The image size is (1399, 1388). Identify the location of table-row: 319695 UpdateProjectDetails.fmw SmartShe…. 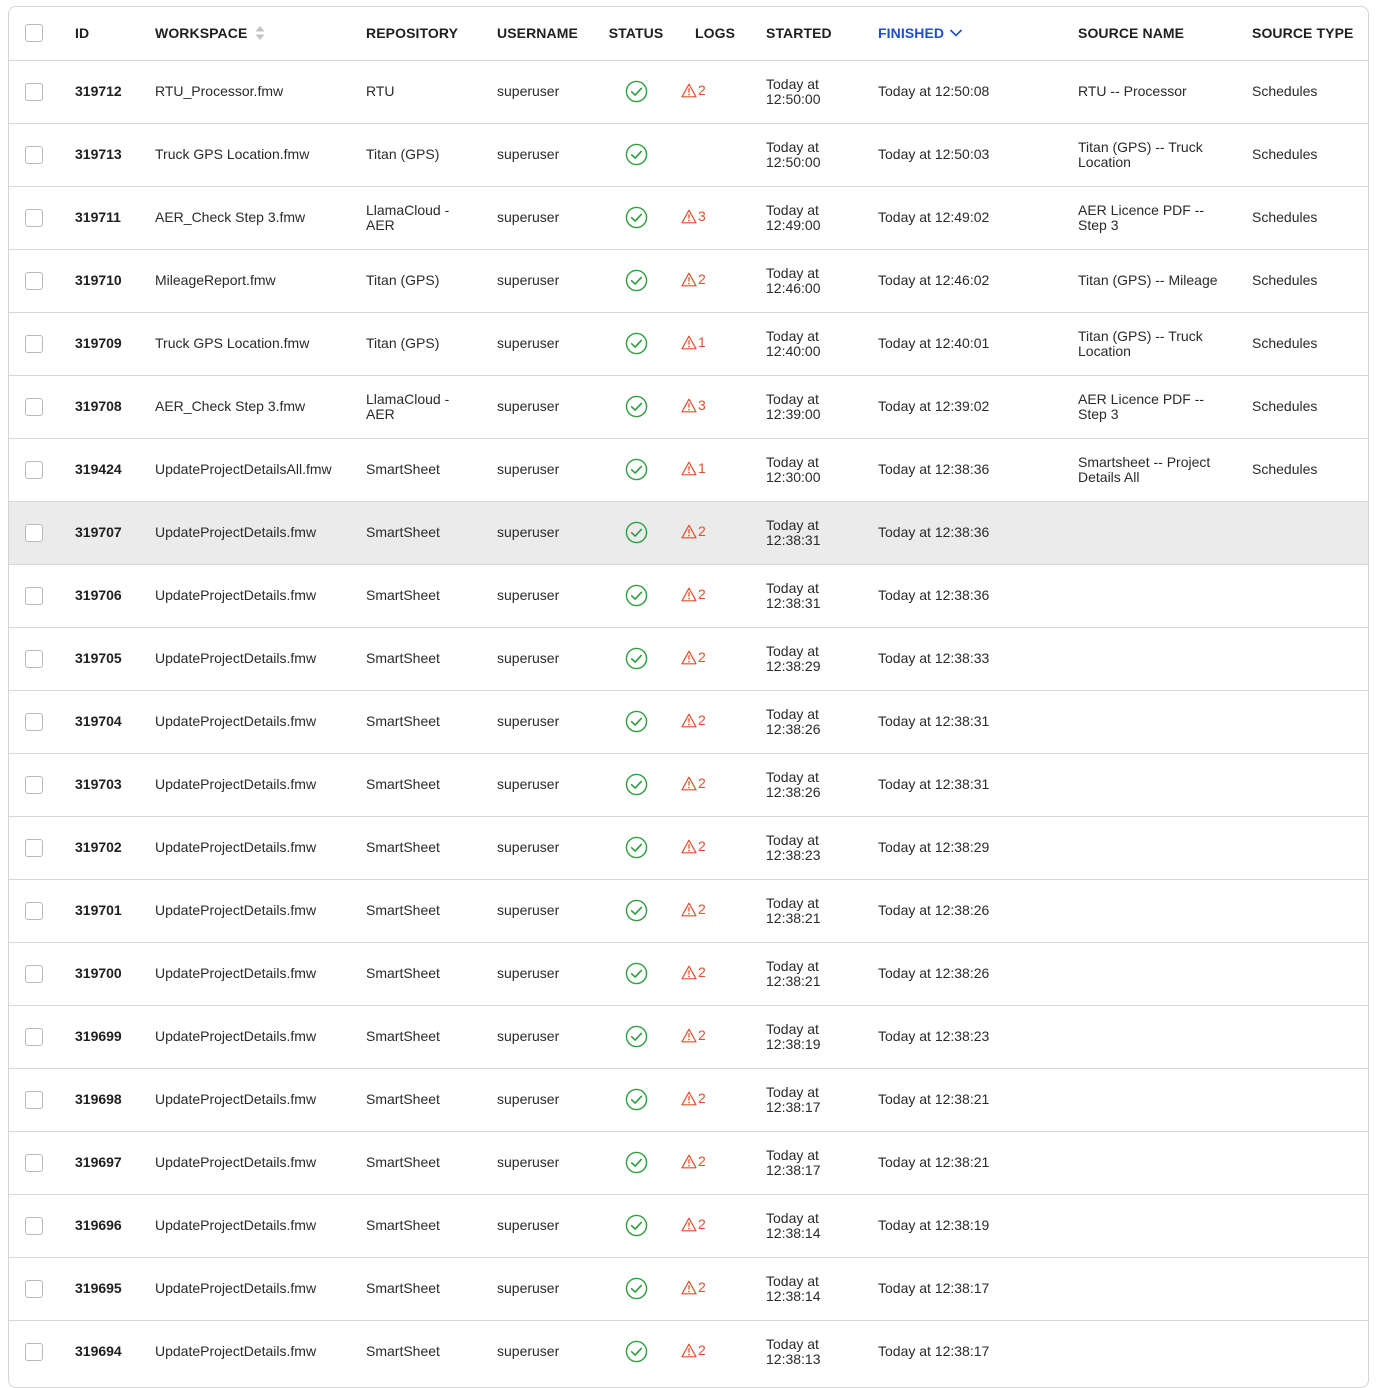
(688, 1288).